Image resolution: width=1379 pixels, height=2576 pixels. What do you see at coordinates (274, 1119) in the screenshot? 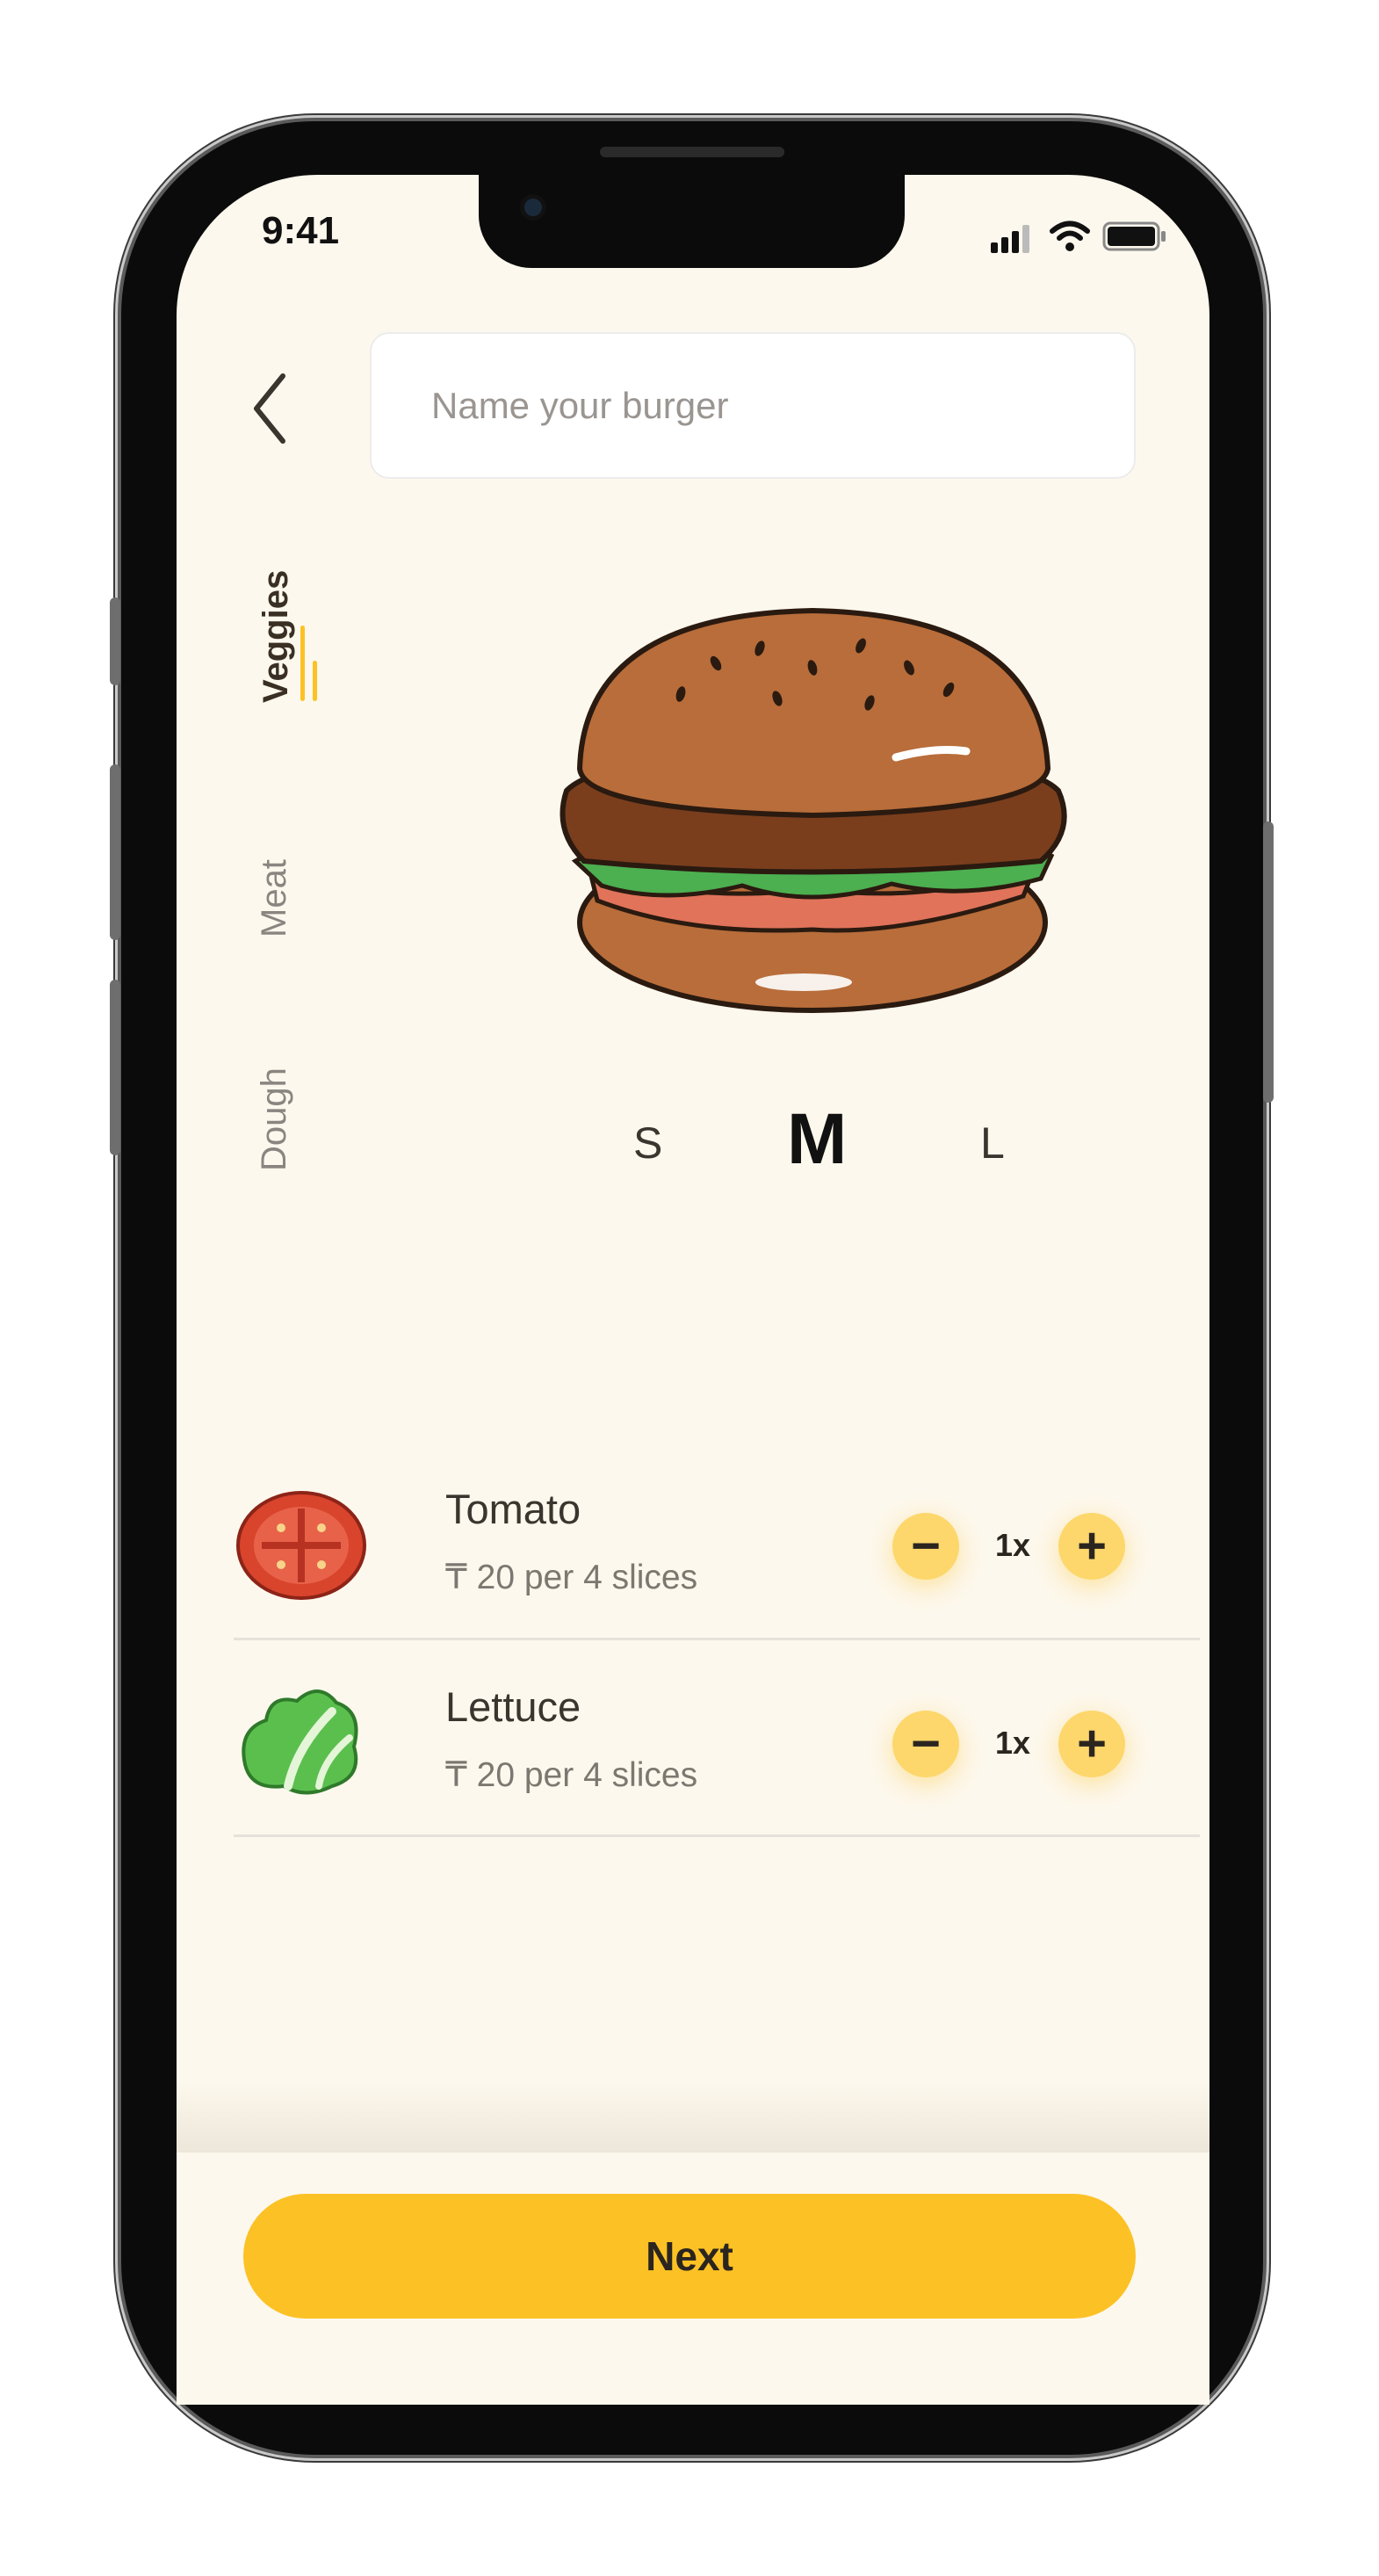
I see `tab-dough: Dough` at bounding box center [274, 1119].